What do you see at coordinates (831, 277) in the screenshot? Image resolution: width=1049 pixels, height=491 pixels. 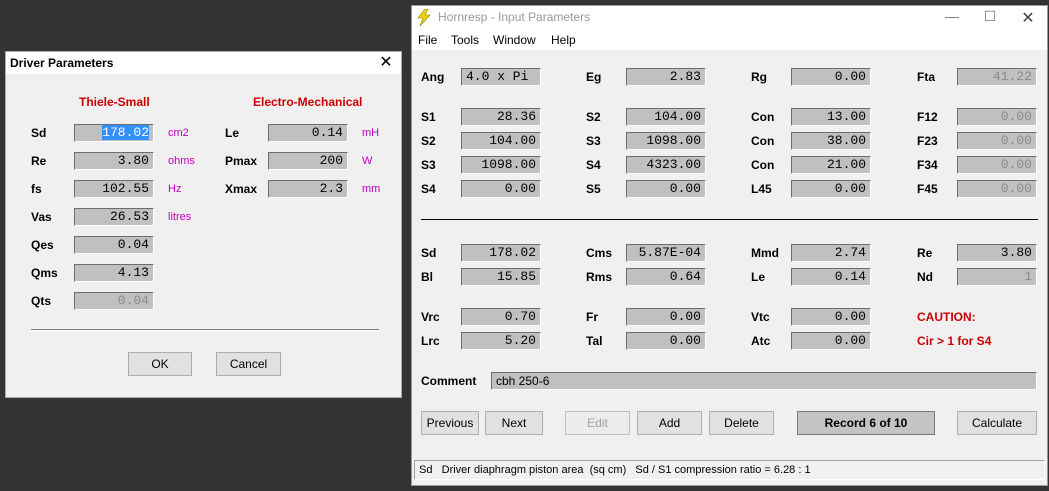 I see `le-2-field: 0.14` at bounding box center [831, 277].